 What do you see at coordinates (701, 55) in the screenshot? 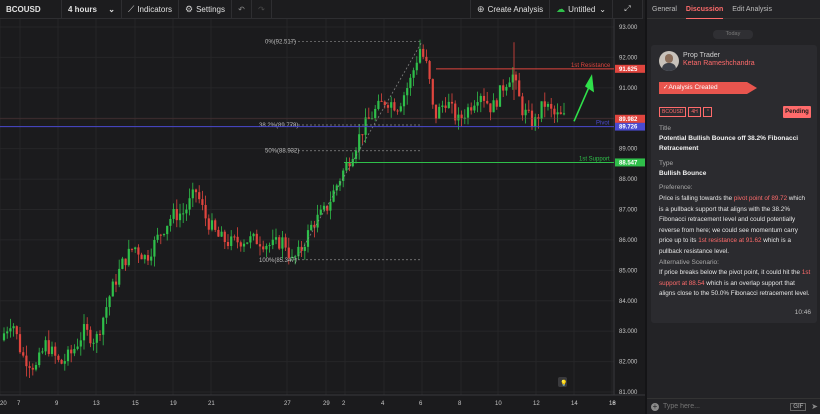
I see `author-role: Prop Trader` at bounding box center [701, 55].